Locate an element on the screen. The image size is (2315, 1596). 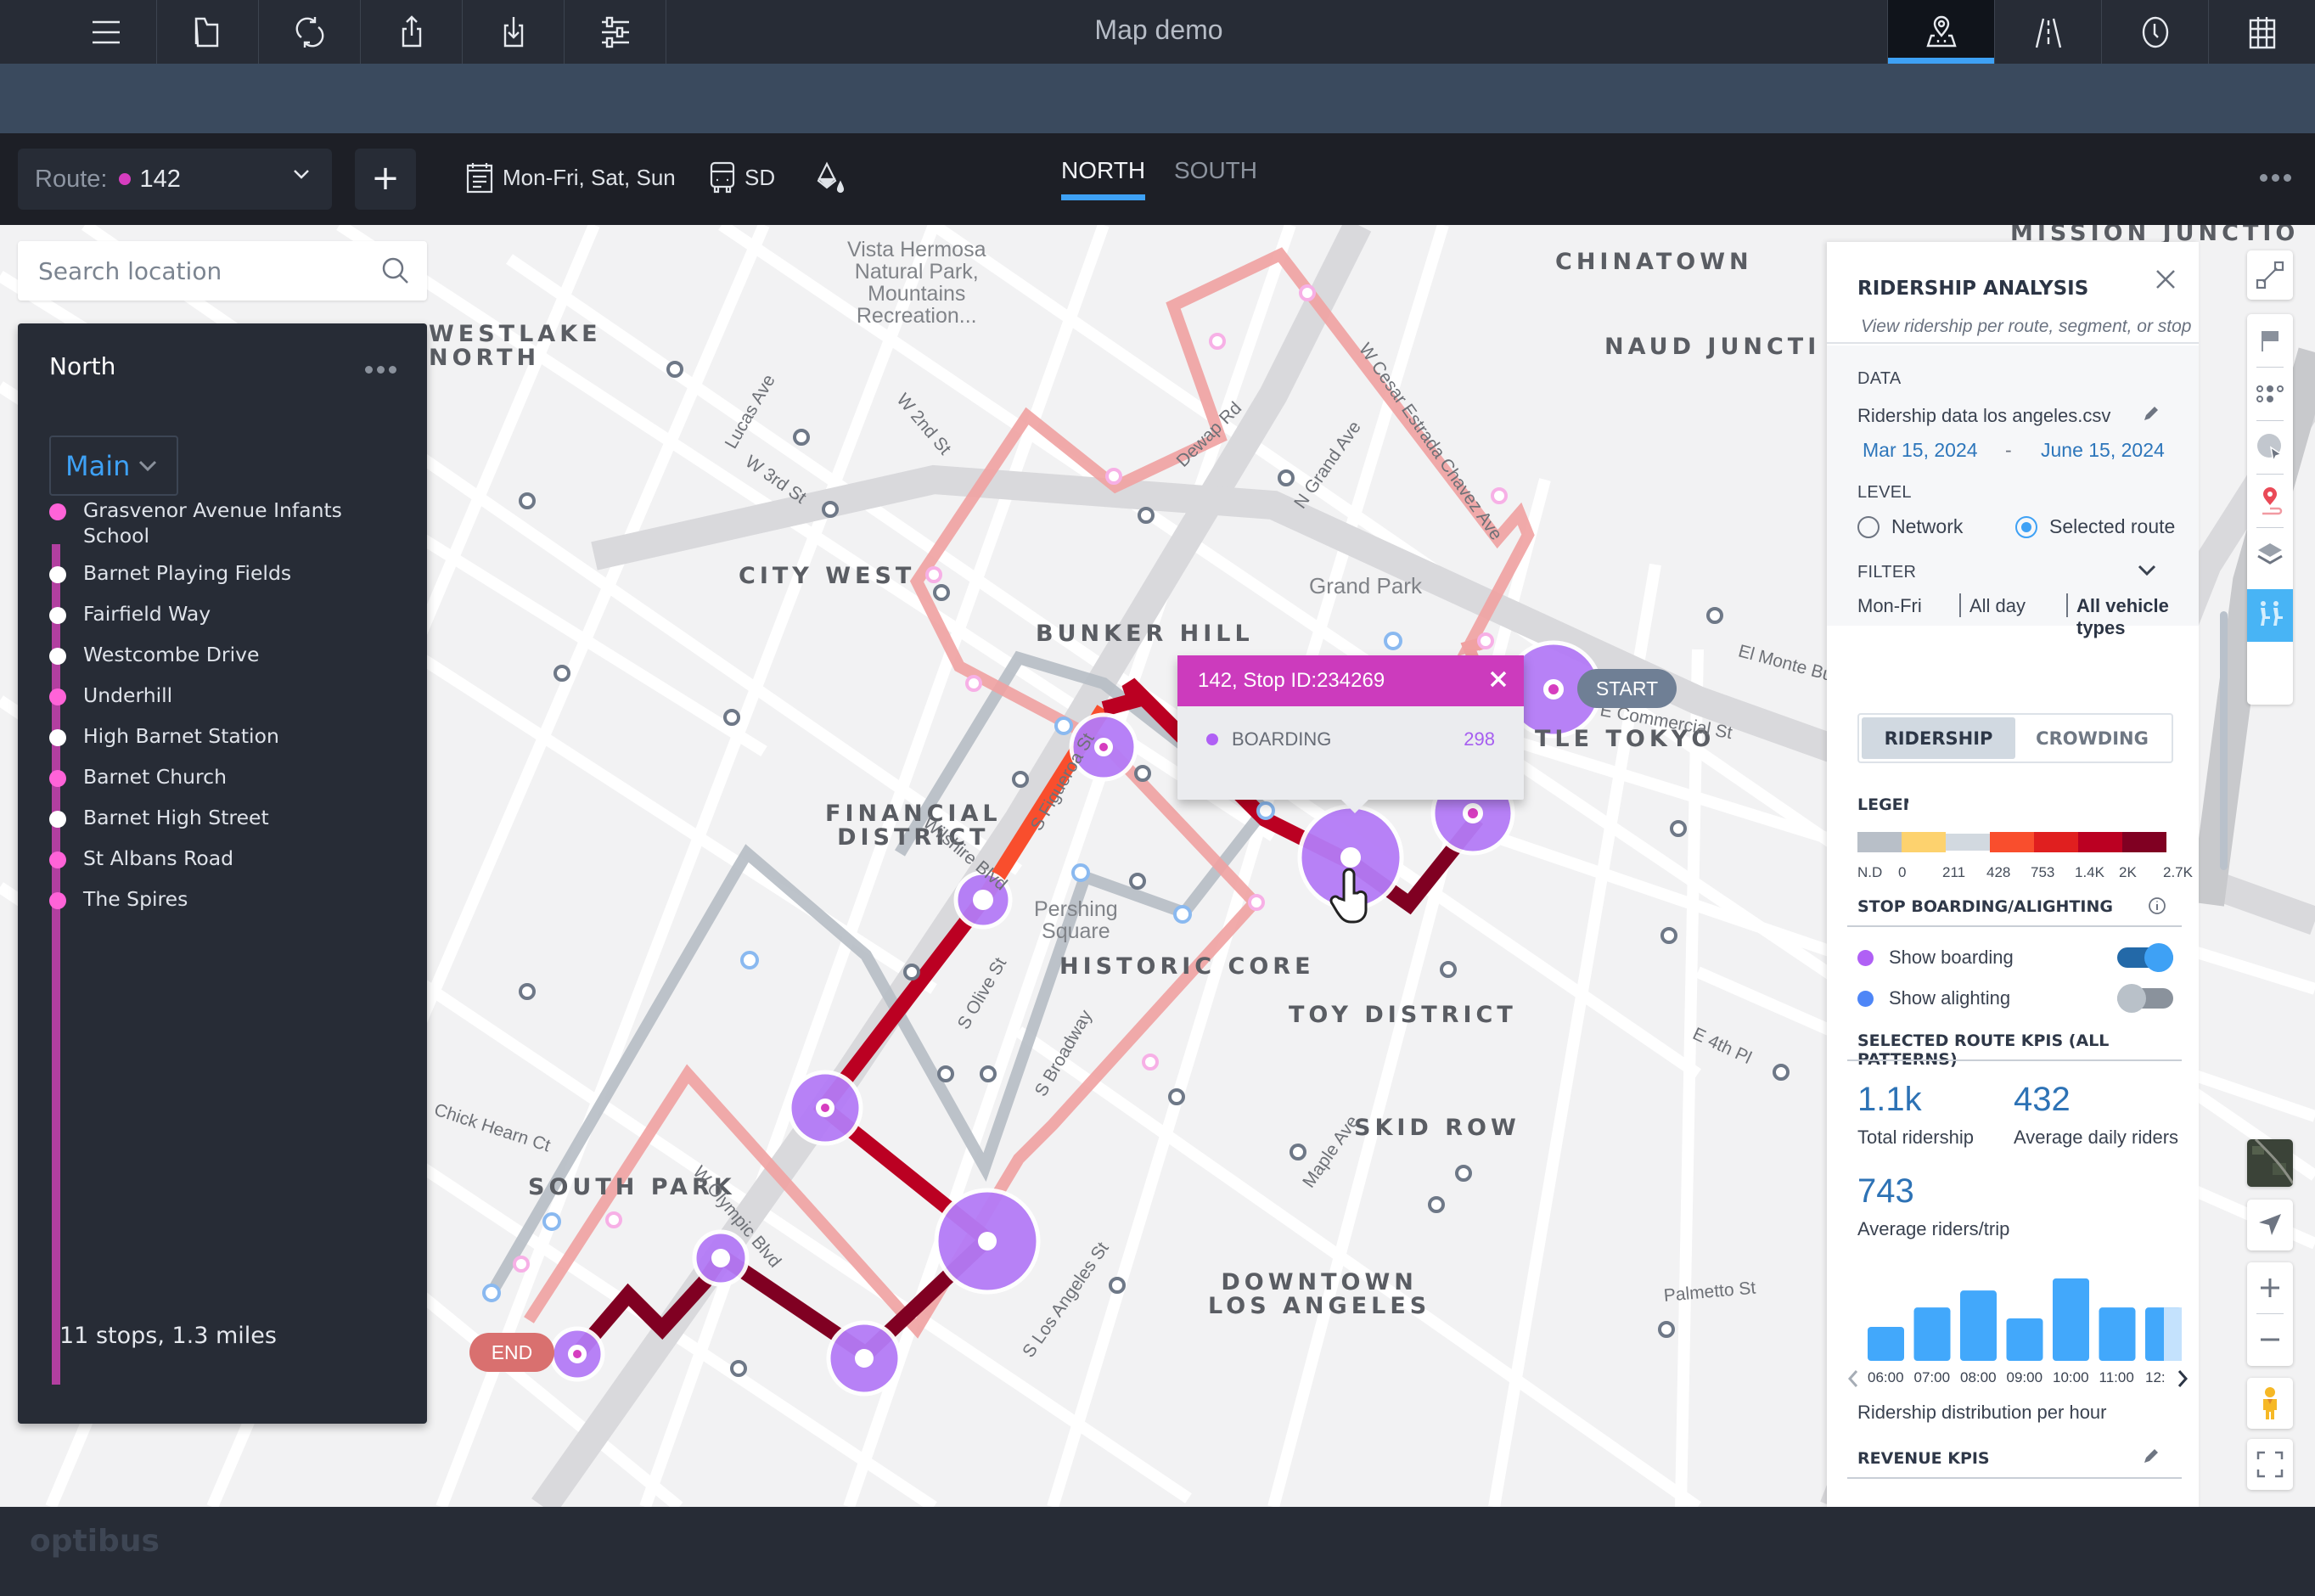
tab-map is located at coordinates (1940, 32).